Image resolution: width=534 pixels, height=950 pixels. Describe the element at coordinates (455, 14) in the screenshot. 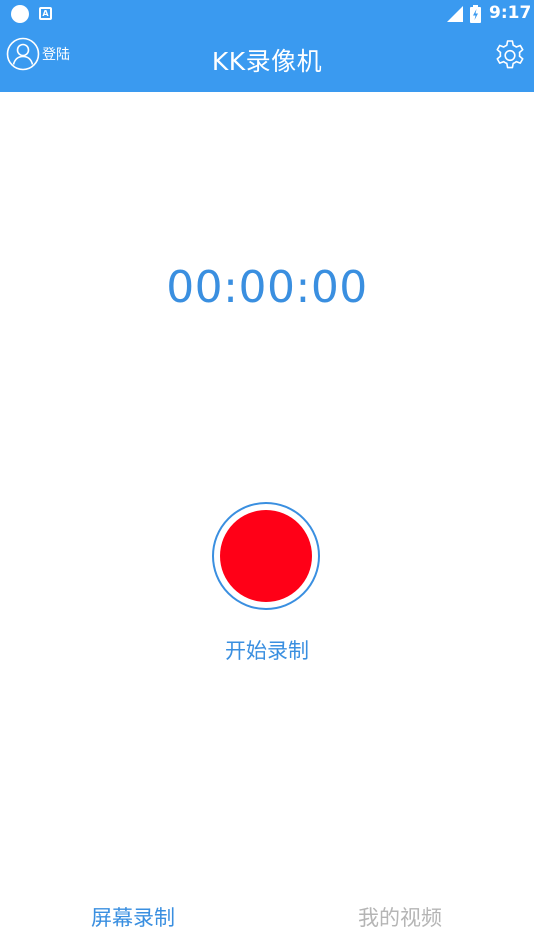

I see `signal-icon` at that location.